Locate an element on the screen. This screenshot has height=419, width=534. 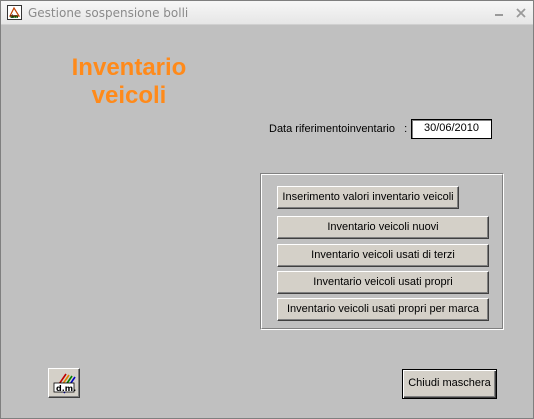
inventario-usati-propri-button: Inventario veicoli usati propri is located at coordinates (383, 282).